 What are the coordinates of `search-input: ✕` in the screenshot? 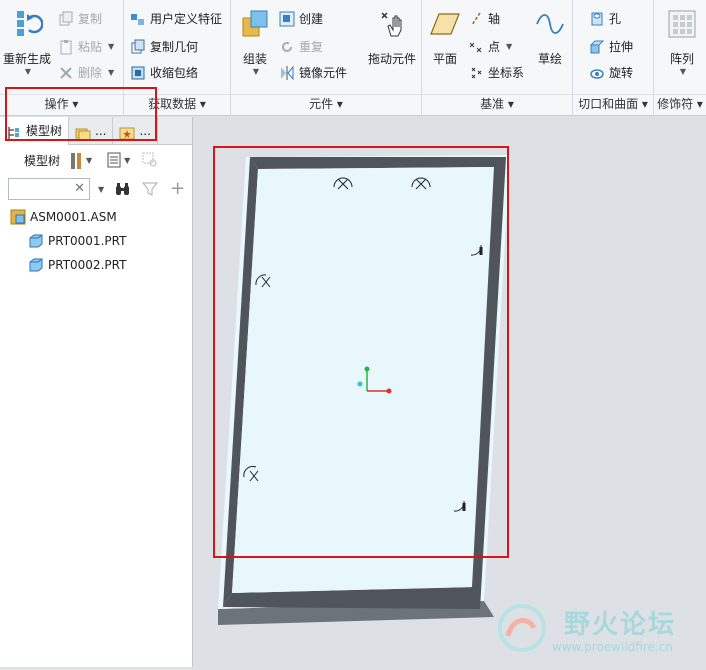 It's located at (49, 189).